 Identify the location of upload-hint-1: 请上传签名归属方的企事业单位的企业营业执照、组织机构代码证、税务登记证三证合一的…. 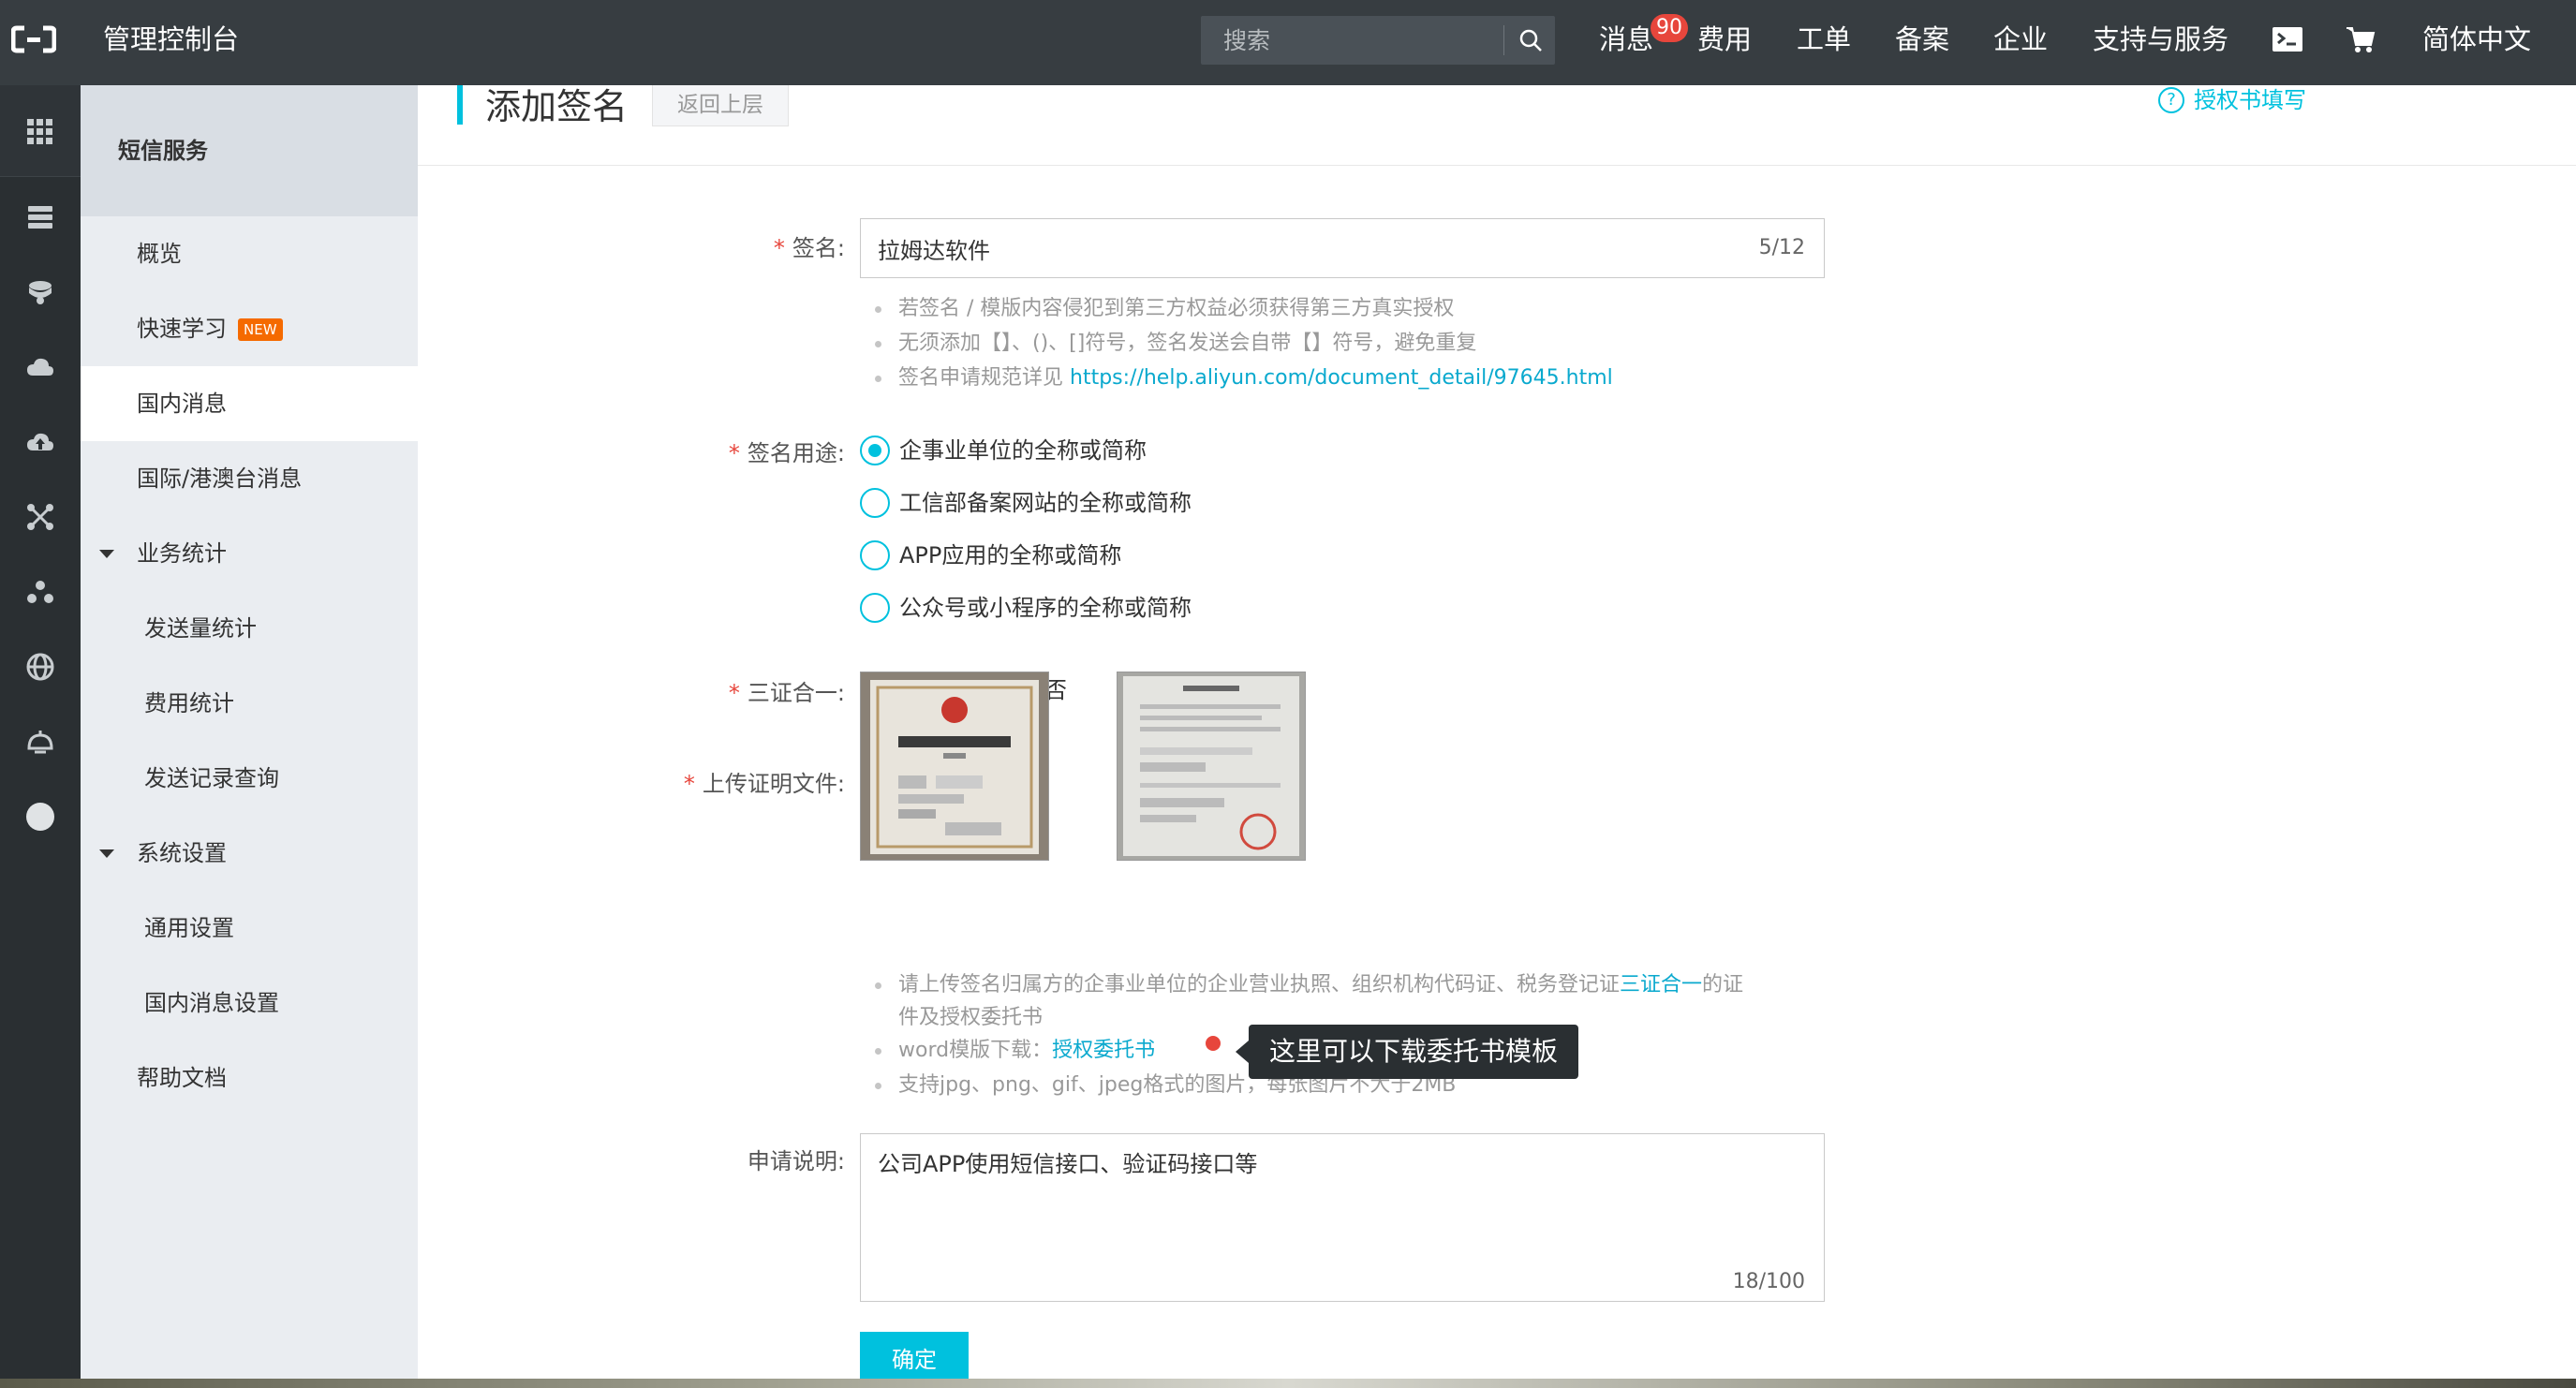
(1309, 985).